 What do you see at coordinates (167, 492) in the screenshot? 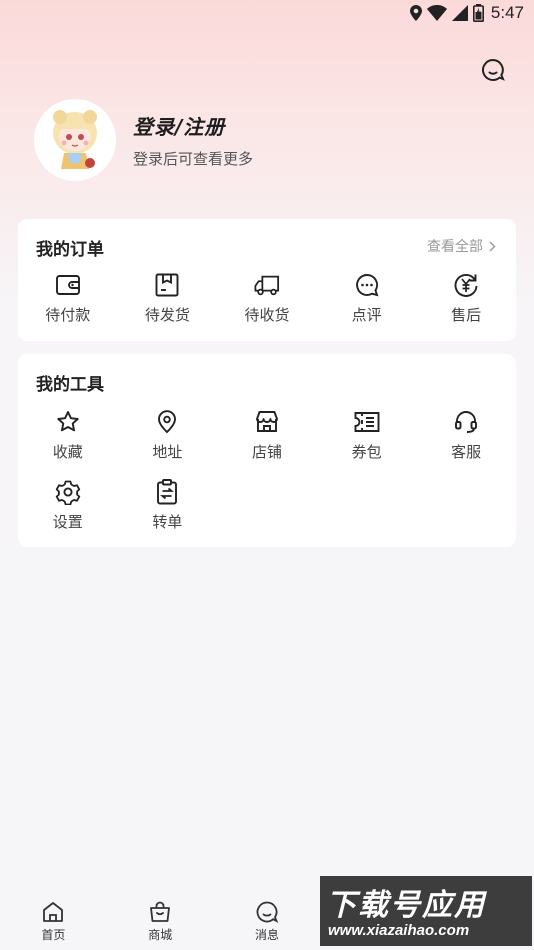
I see `transfer-icon` at bounding box center [167, 492].